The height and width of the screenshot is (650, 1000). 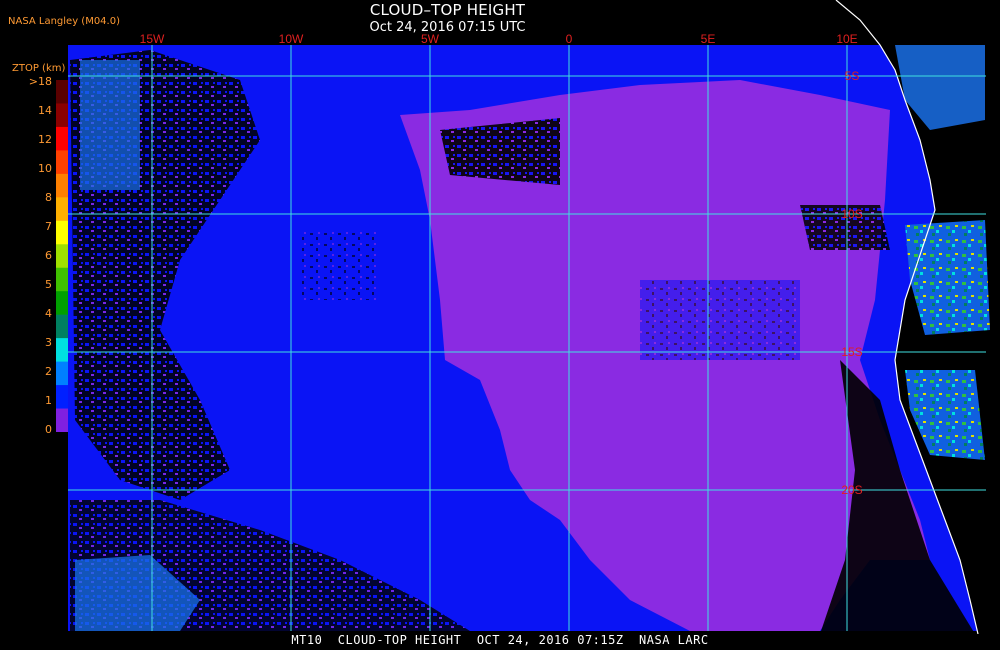 I want to click on scattered-cloud-patch, so click(x=340, y=265).